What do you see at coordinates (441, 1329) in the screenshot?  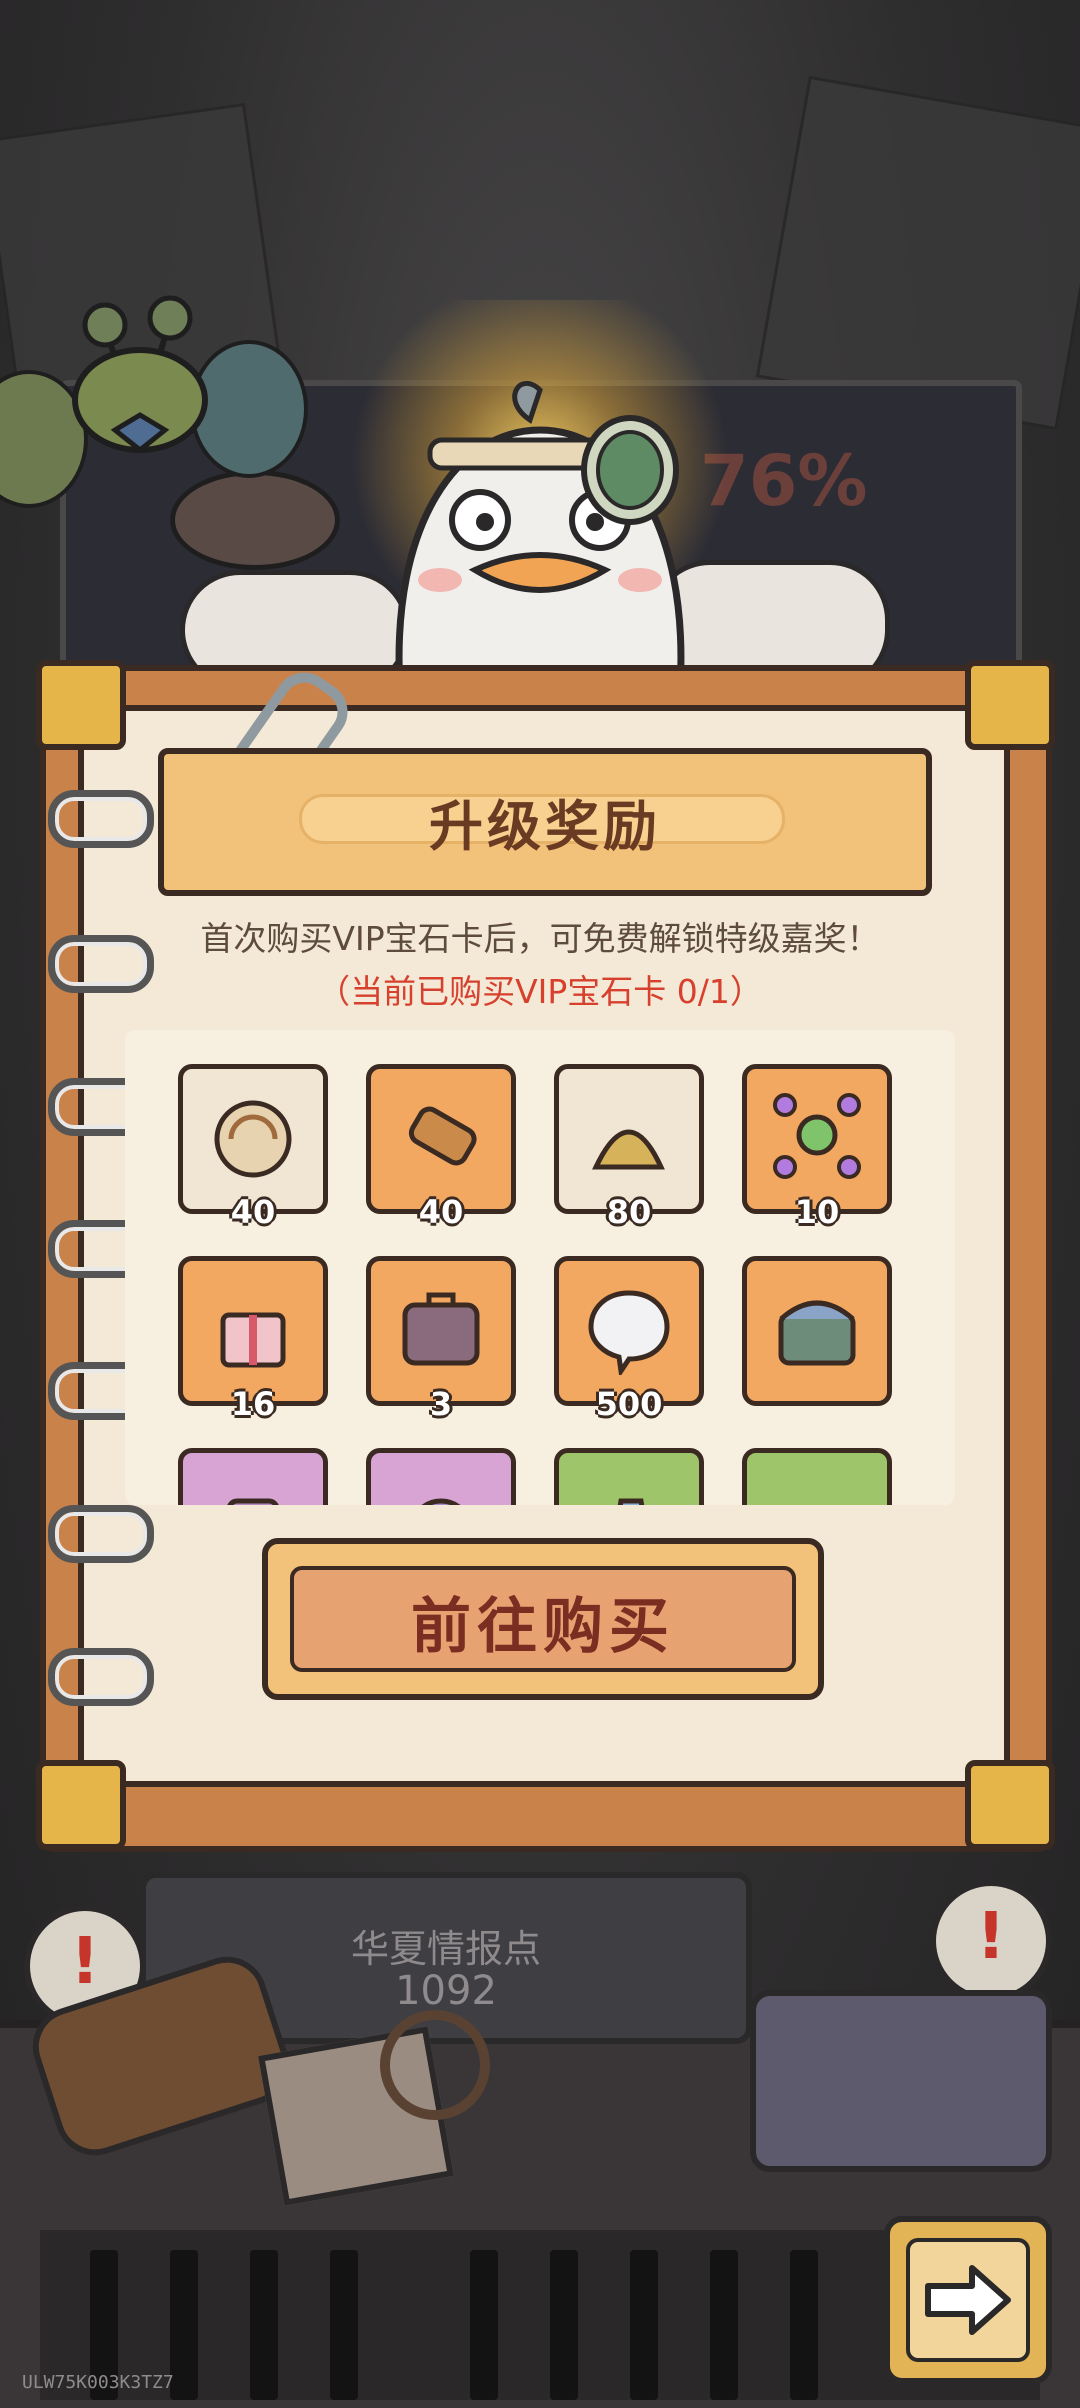 I see `suitcase-icon` at bounding box center [441, 1329].